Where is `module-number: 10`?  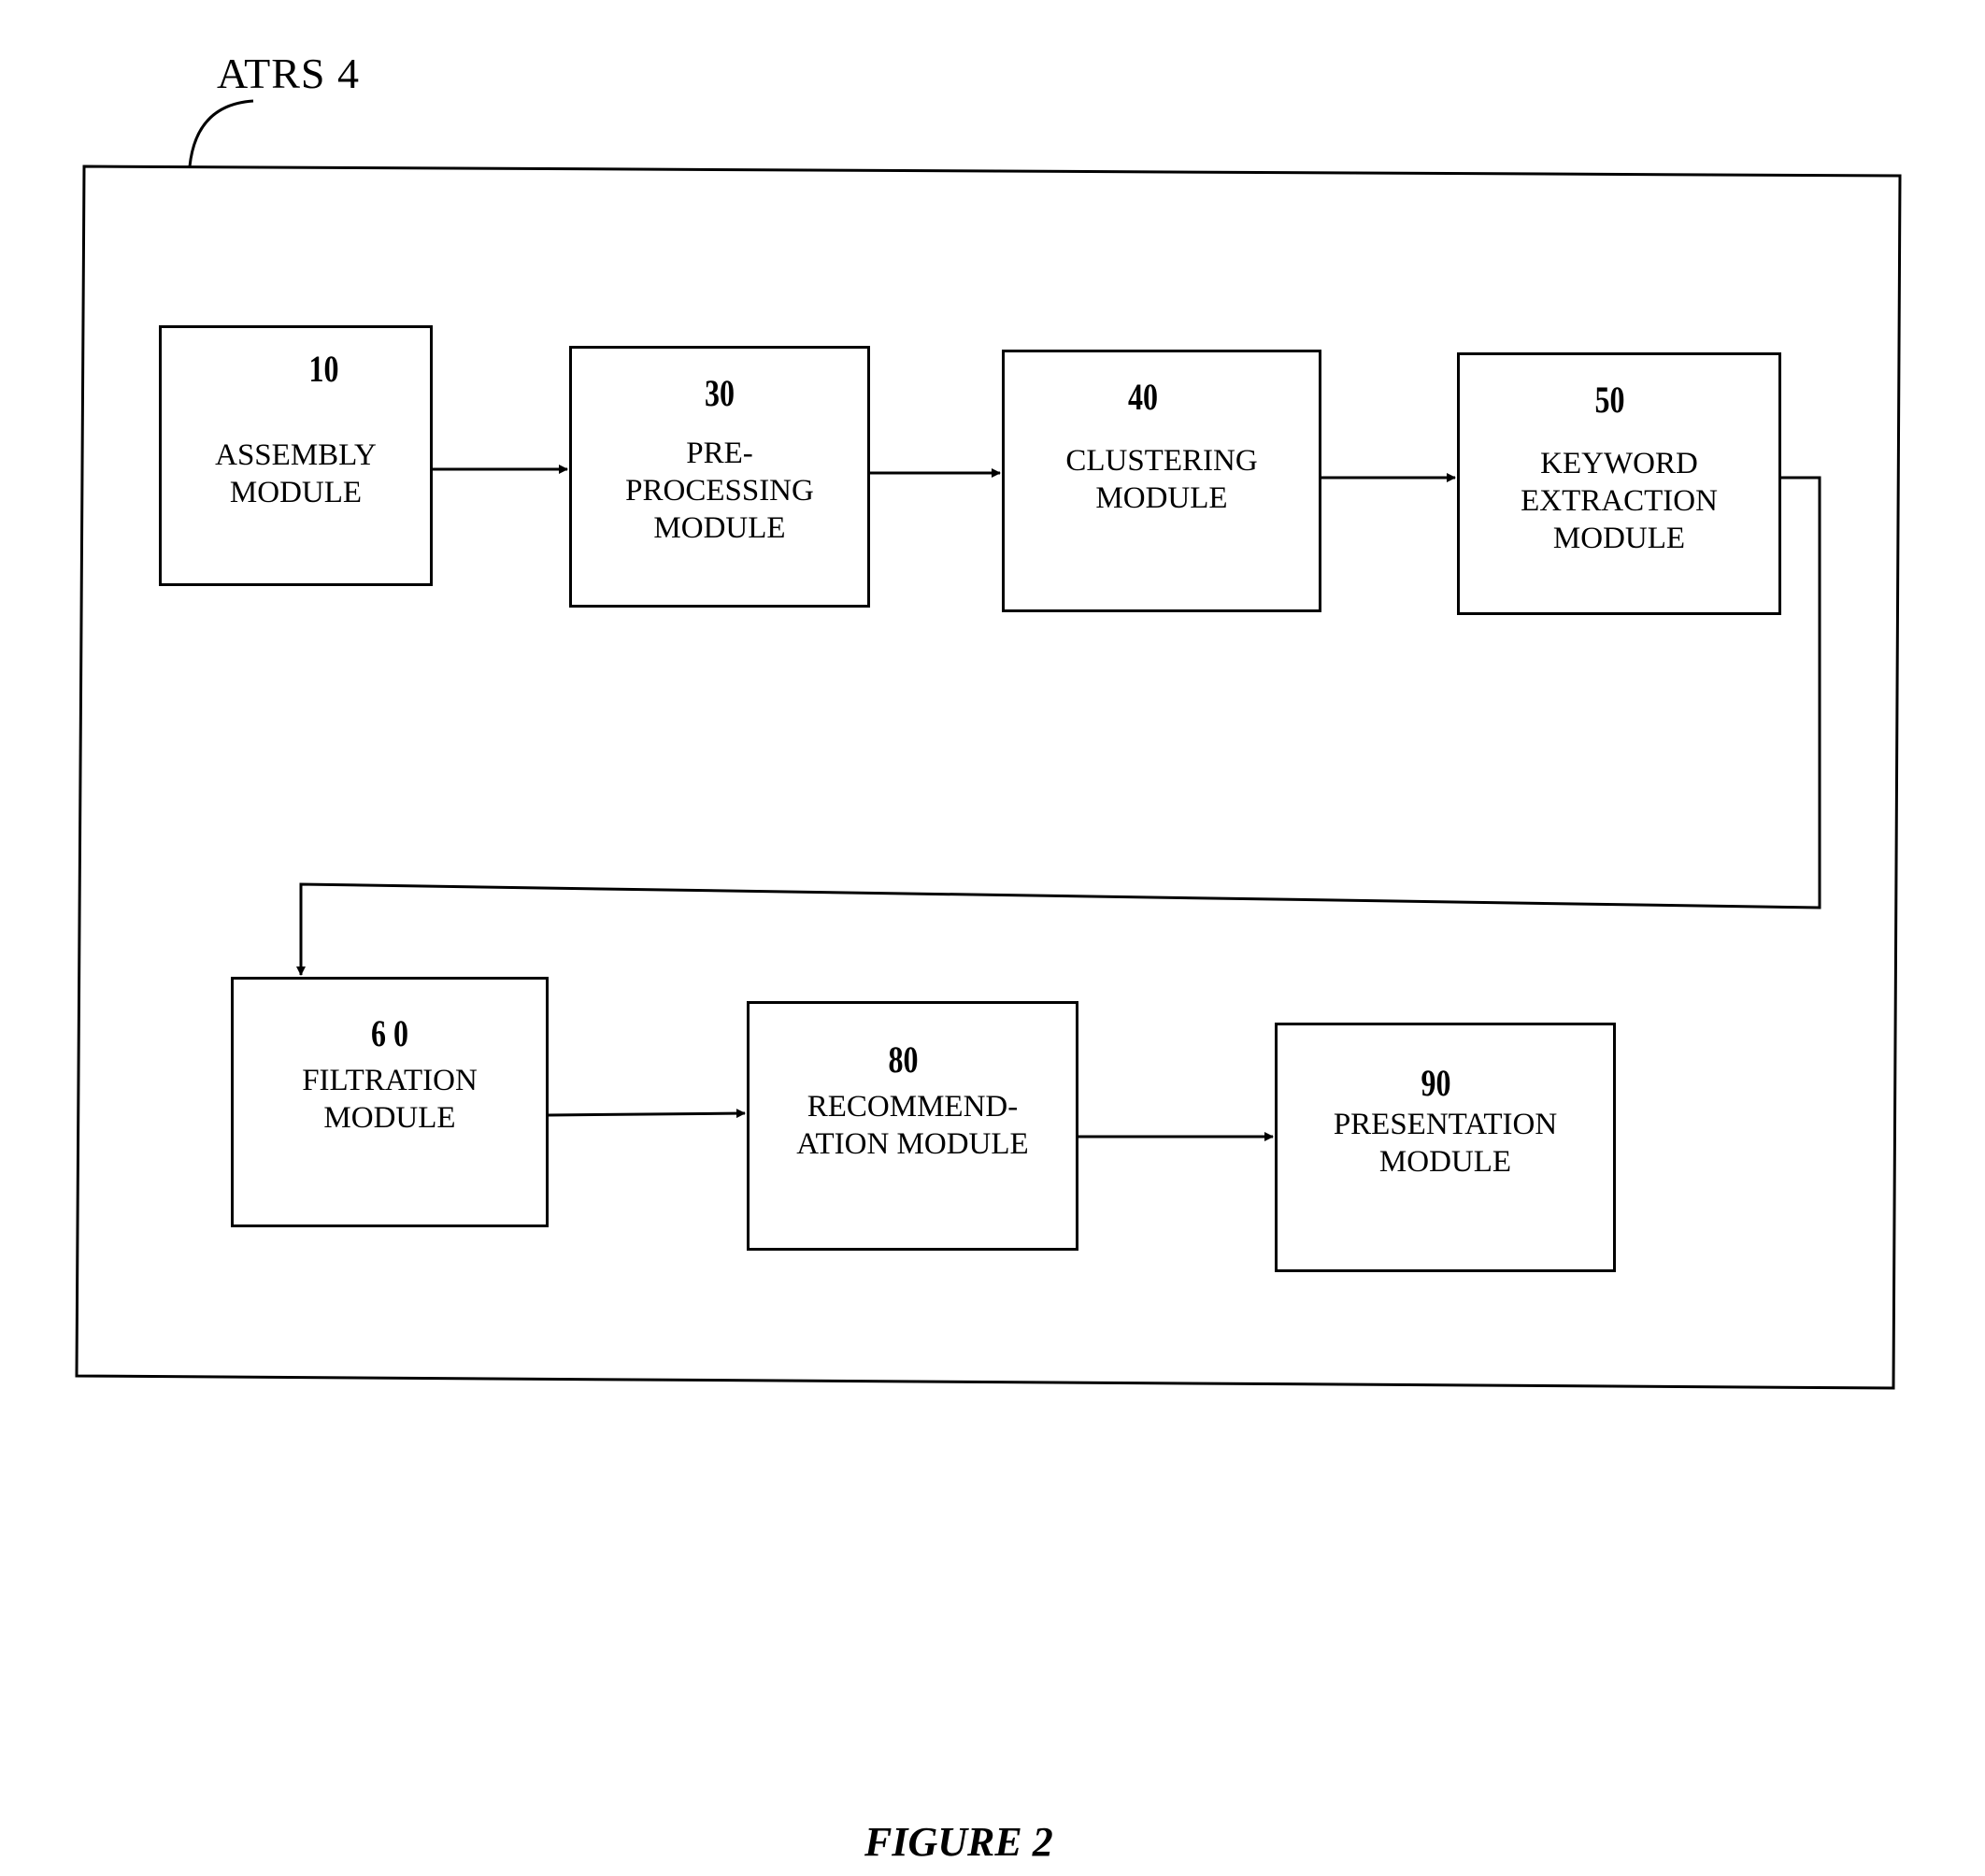 module-number: 10 is located at coordinates (323, 369).